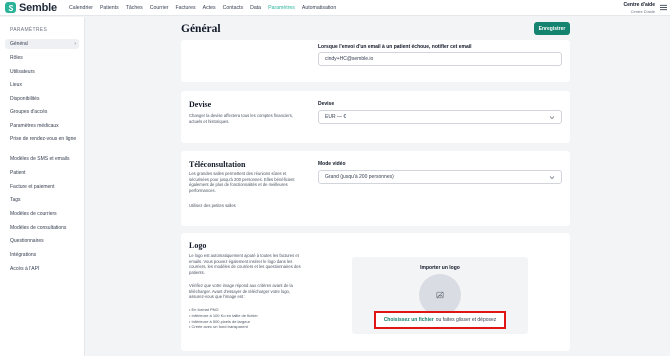  Describe the element at coordinates (42, 228) in the screenshot. I see `sidebar-item-modeles-consultations: Modèles de consultations` at that location.